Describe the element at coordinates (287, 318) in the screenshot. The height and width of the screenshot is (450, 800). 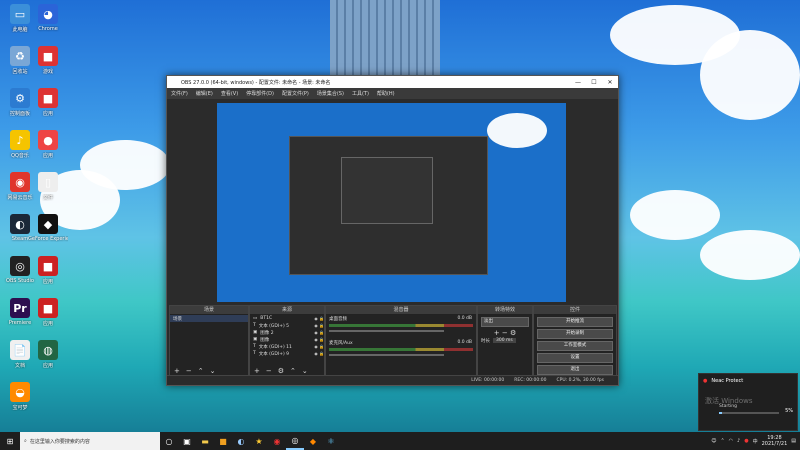
I see `source-item: ▭ BT1C ◉ 🔒` at that location.